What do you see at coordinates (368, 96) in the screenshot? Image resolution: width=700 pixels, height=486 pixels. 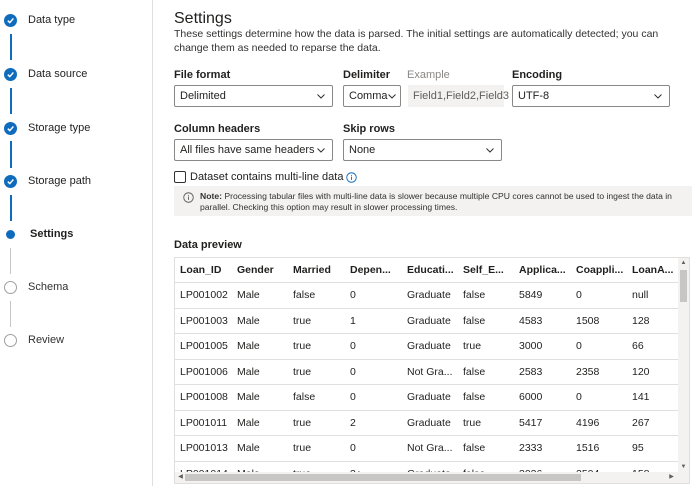 I see `delimiter-value: Comma` at bounding box center [368, 96].